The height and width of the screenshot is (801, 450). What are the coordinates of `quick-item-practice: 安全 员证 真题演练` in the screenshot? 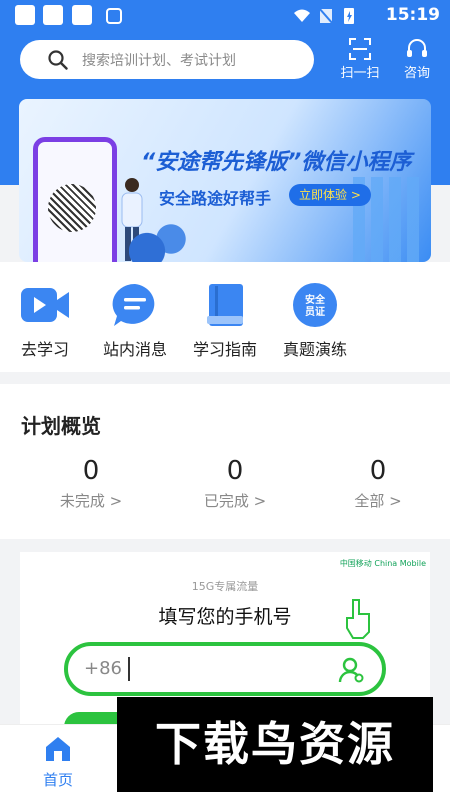 It's located at (315, 321).